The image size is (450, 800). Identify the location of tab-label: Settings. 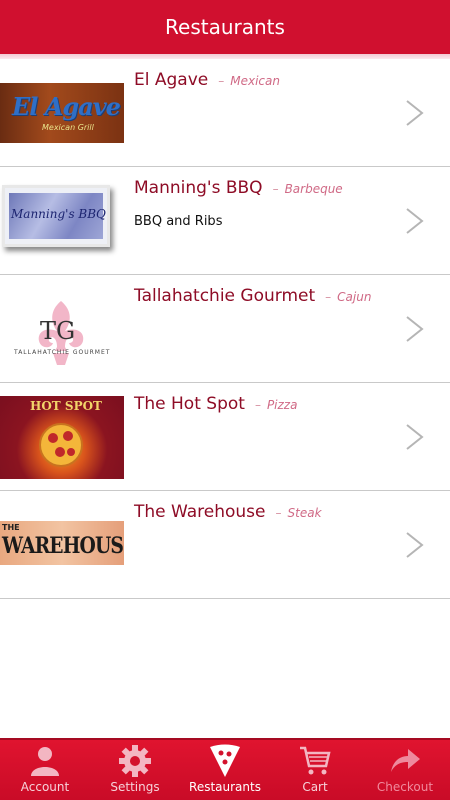
(135, 787).